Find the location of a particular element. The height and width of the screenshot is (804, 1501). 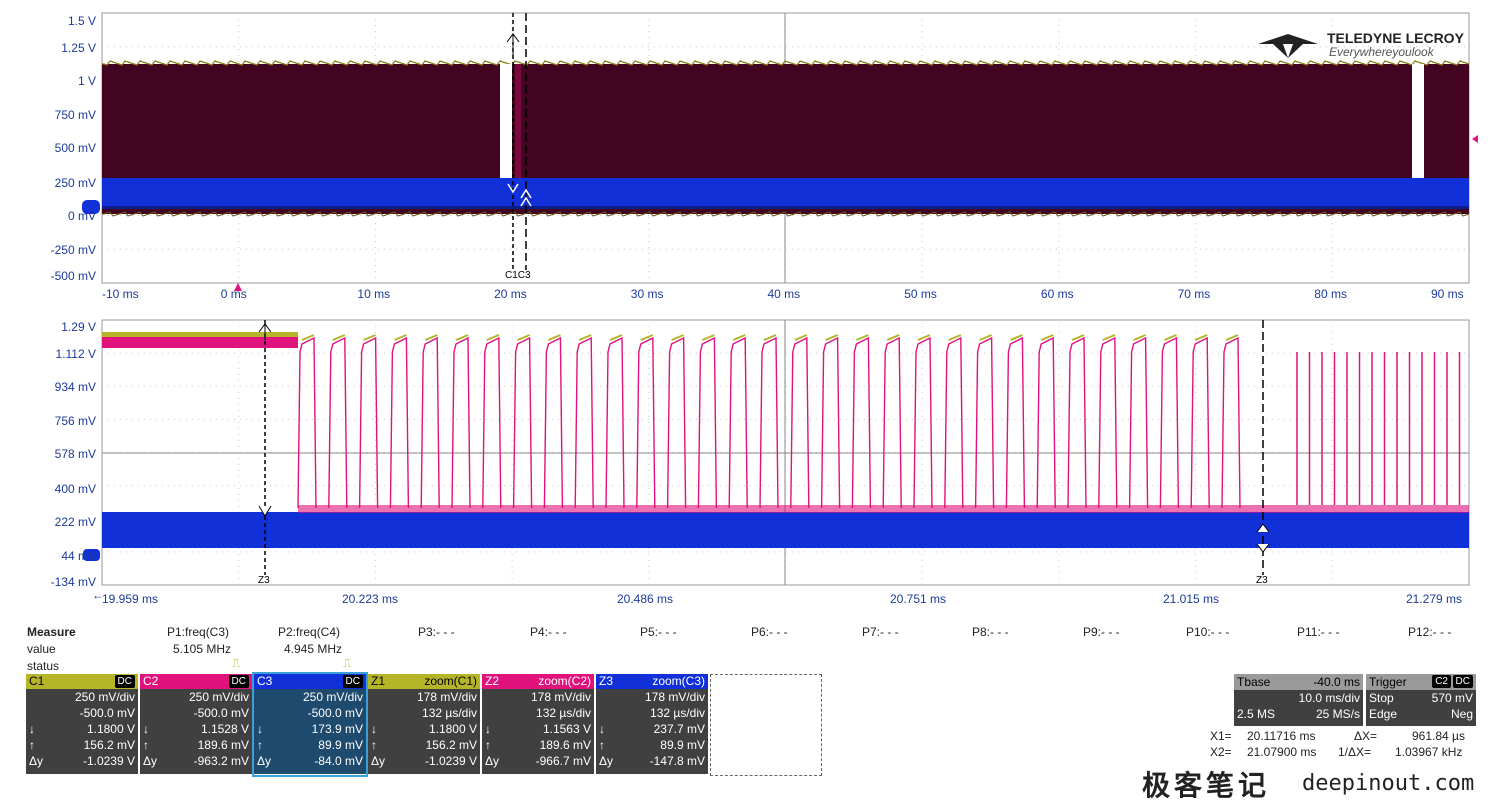

cursor-inv-label: 1/ΔX= is located at coordinates (1355, 752).